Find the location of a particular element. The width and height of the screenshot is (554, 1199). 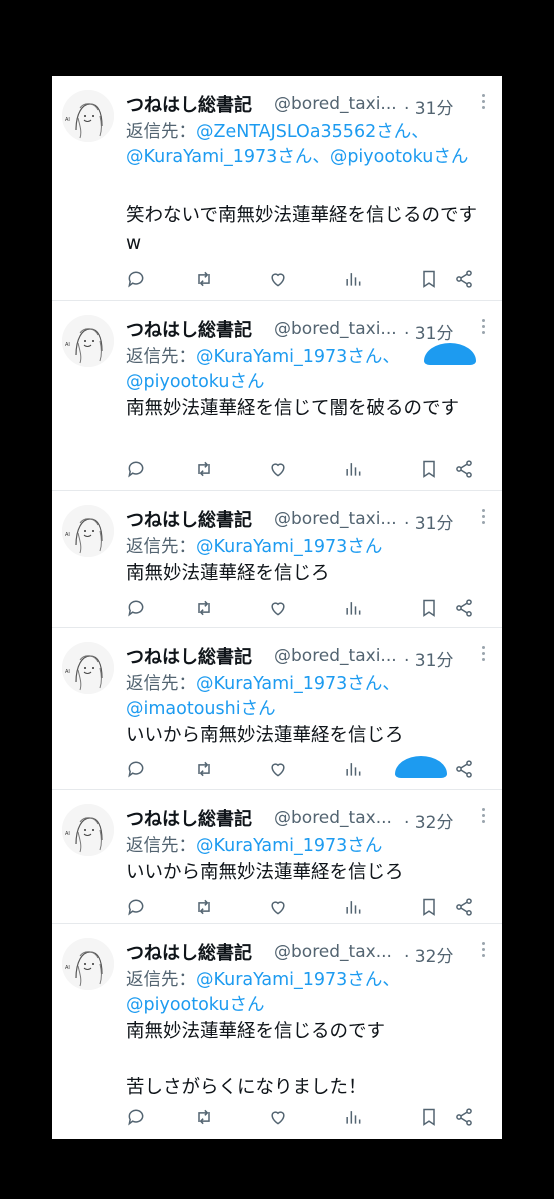

reply-context: 返信先：@KuraYami_1973さん is located at coordinates (307, 846).